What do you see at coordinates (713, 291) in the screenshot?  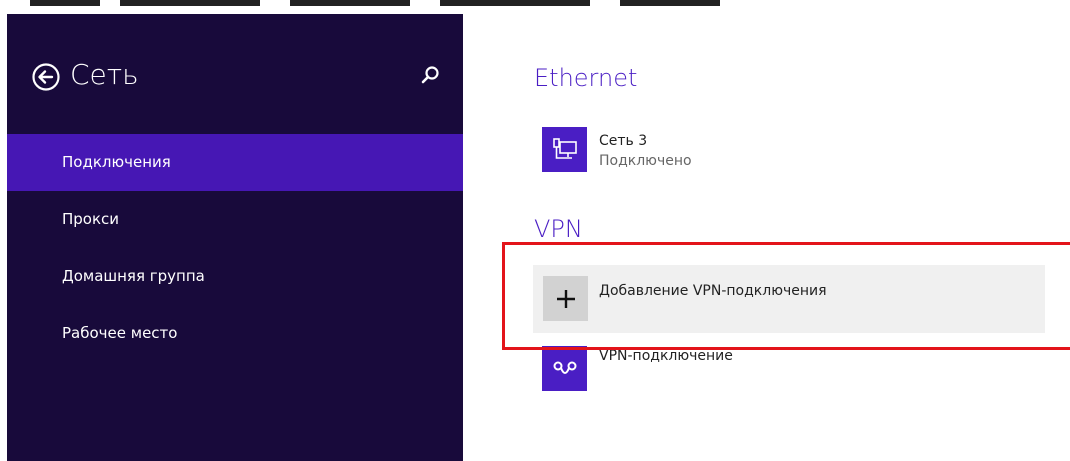 I see `add-vpn-label: Добавление VPN-подключения` at bounding box center [713, 291].